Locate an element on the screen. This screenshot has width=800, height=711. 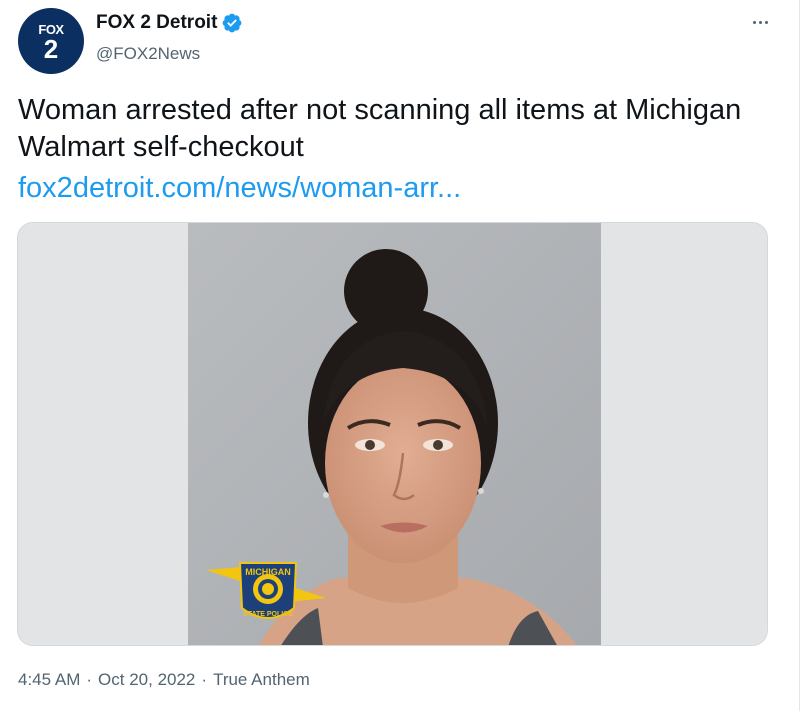
display-name: FOX 2 Detroit is located at coordinates (156, 23).